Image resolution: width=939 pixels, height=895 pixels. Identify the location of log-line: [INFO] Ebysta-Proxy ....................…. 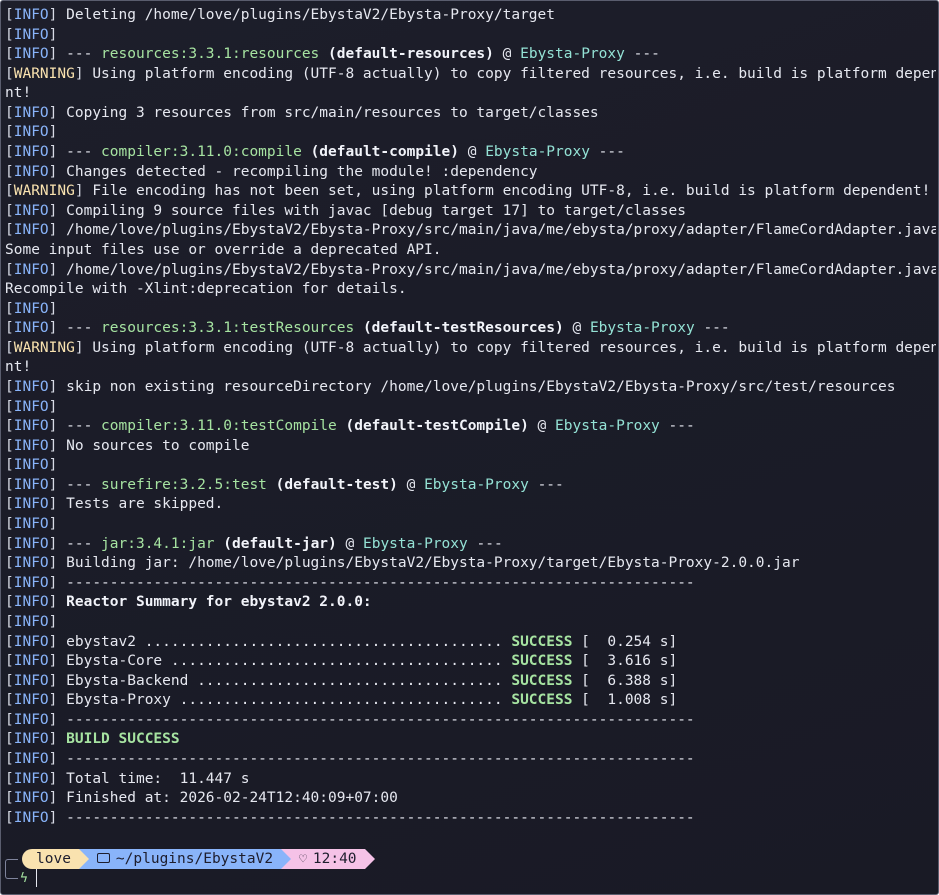
(470, 701).